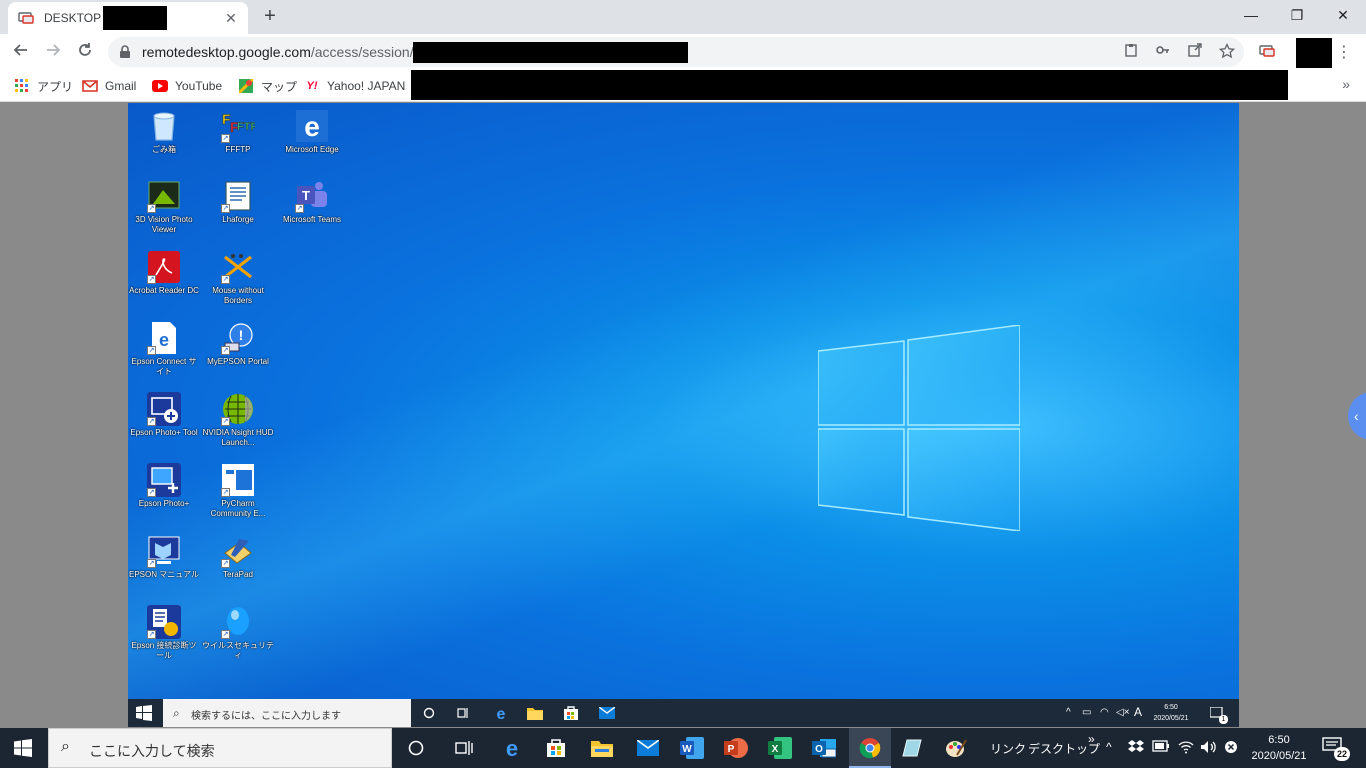  I want to click on session-options-handle: ‹, so click(1357, 416).